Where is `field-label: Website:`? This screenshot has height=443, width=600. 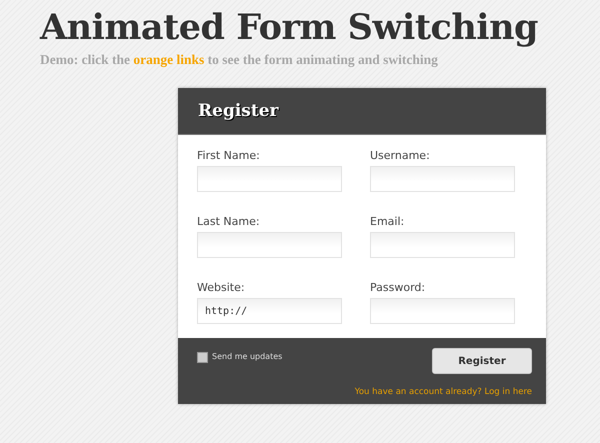
field-label: Website: is located at coordinates (221, 287).